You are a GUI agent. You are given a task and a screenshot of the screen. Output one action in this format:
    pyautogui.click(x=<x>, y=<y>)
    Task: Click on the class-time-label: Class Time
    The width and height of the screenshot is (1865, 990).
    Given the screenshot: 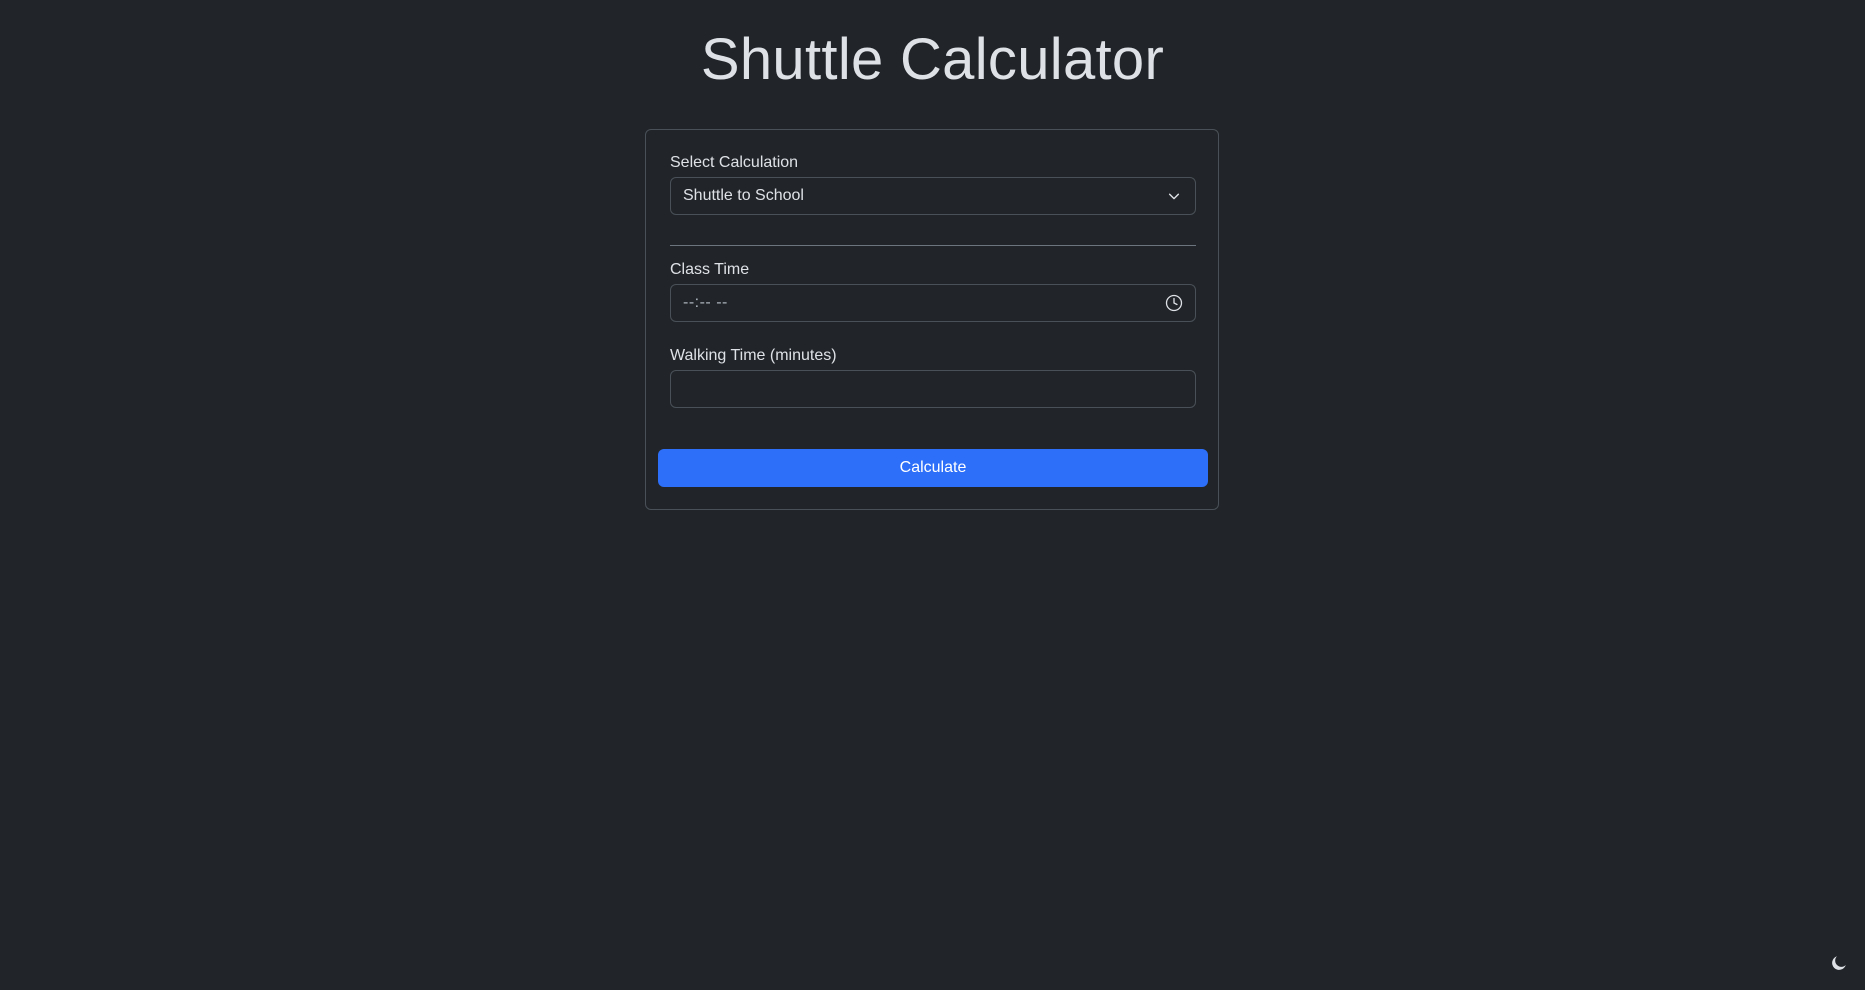 What is the action you would take?
    pyautogui.click(x=710, y=269)
    